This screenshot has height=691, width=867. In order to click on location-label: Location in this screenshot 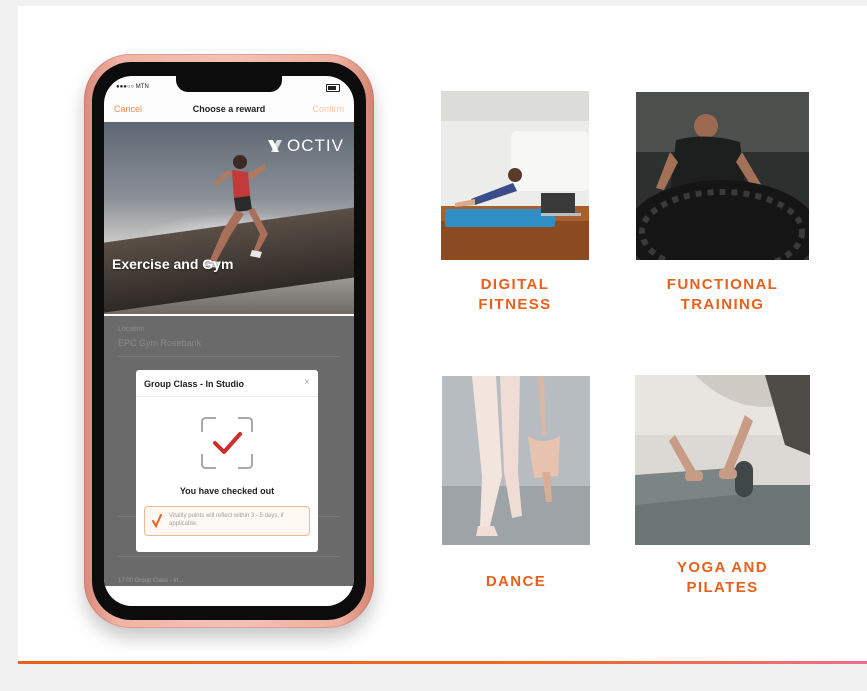, I will do `click(131, 329)`.